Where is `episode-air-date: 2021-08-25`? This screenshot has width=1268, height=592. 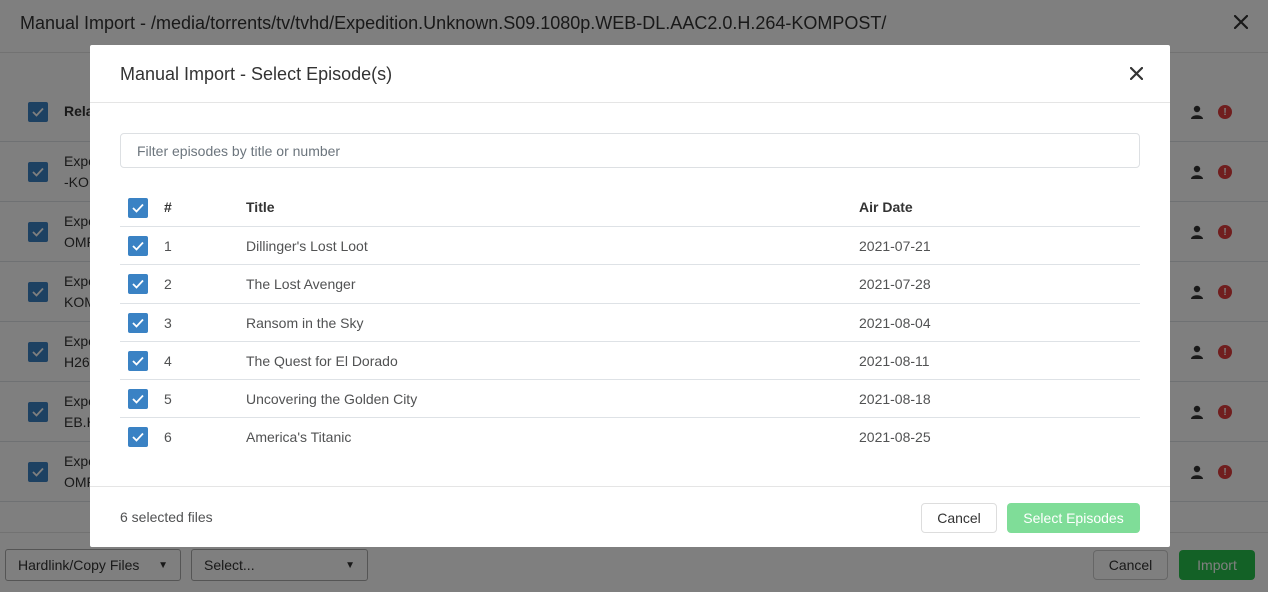 episode-air-date: 2021-08-25 is located at coordinates (895, 437).